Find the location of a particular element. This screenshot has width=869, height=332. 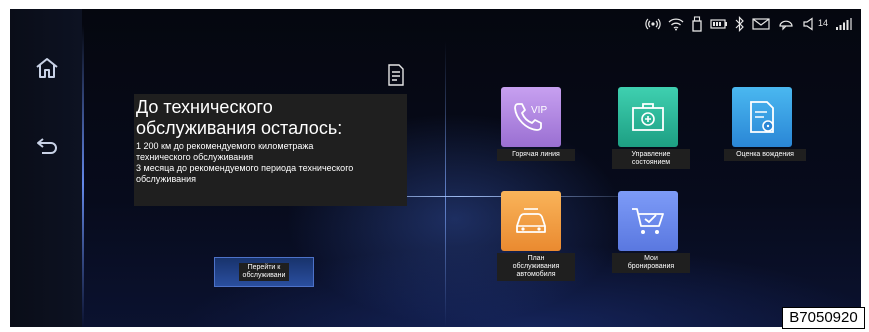

light-streak-vertical is located at coordinates (445, 168).